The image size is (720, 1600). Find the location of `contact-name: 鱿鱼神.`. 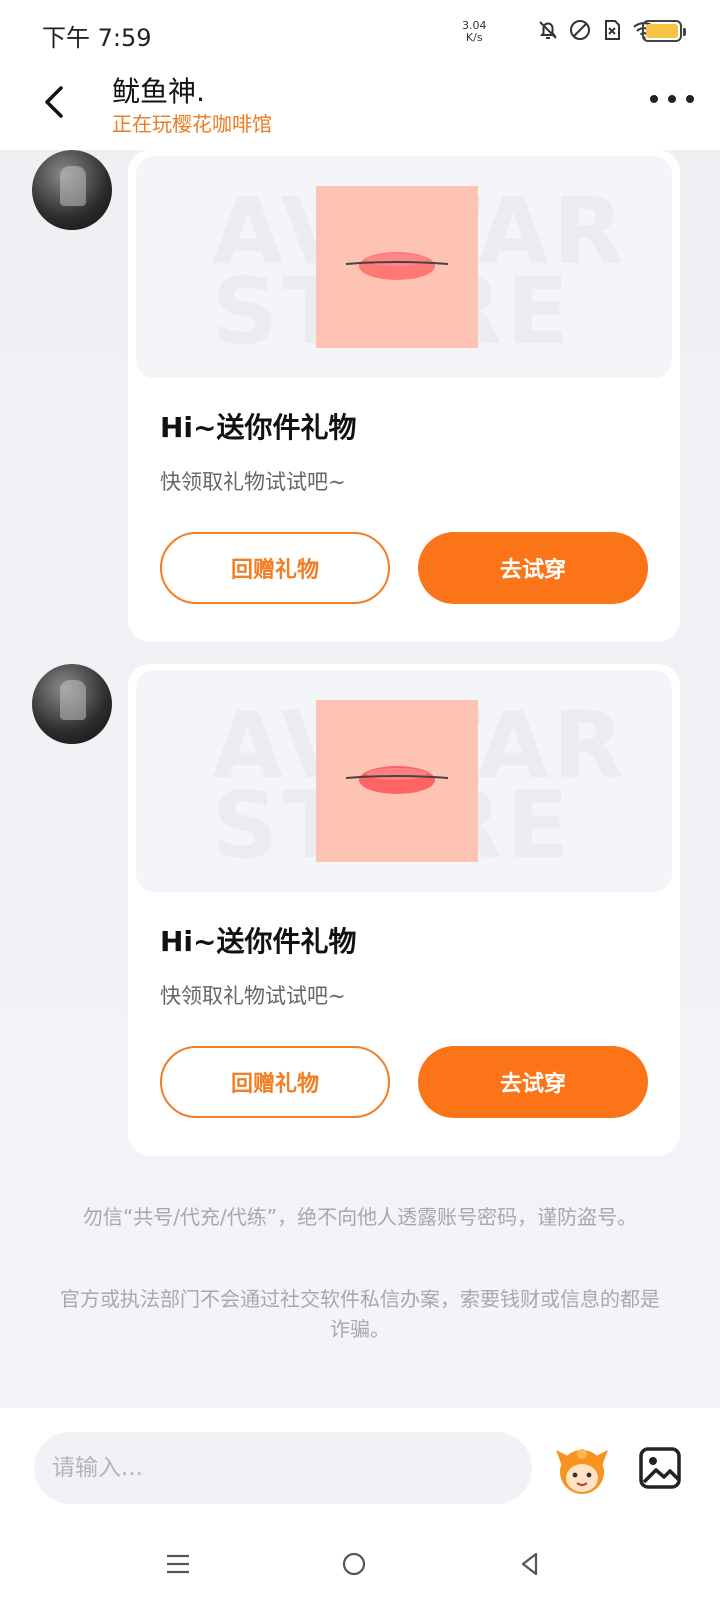

contact-name: 鱿鱼神. is located at coordinates (158, 91).